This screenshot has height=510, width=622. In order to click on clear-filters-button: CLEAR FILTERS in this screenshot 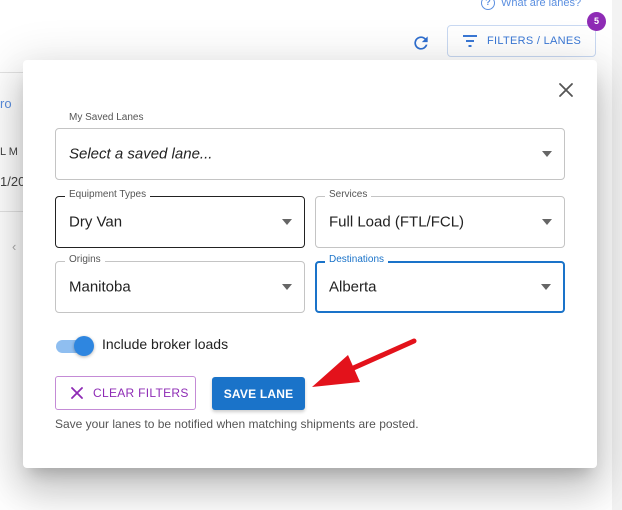, I will do `click(125, 393)`.